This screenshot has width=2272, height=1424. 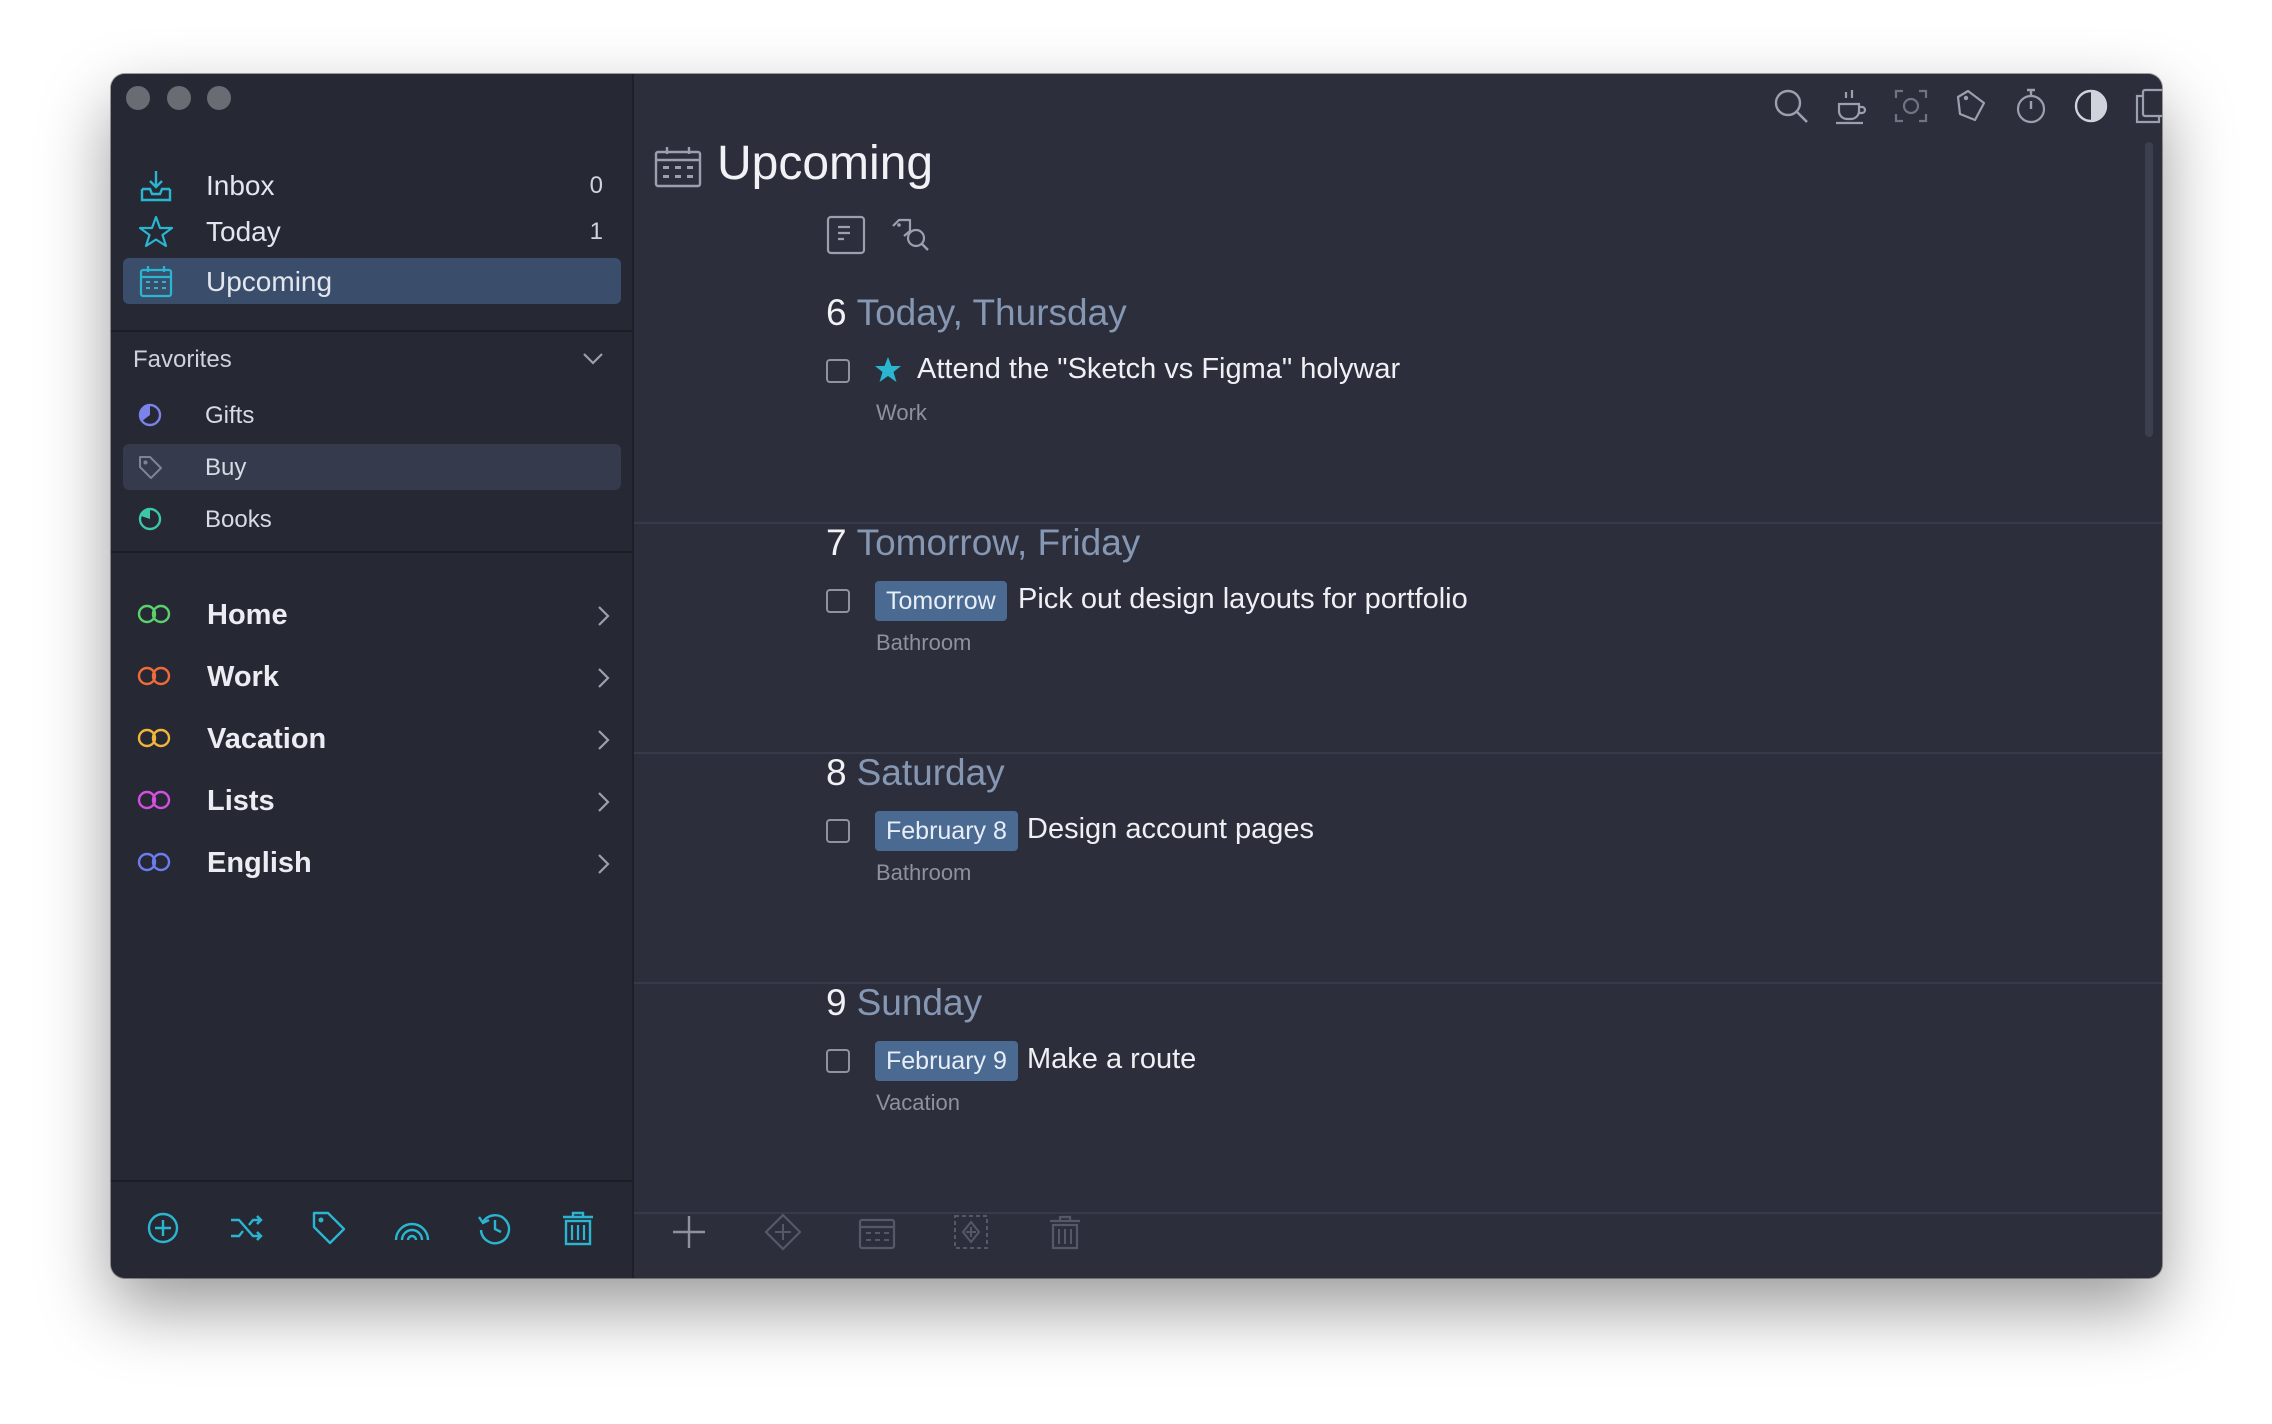 I want to click on day-label: Sunday, so click(x=919, y=1002).